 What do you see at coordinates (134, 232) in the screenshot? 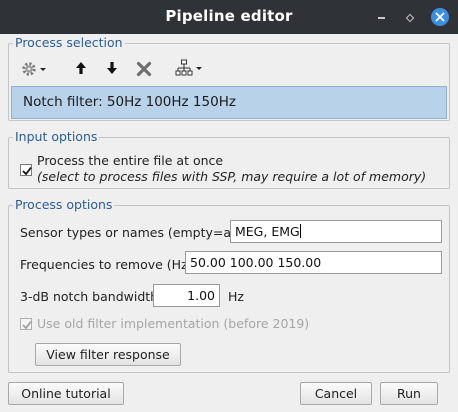
I see `sensor-types-label: Sensor types or names (empty=all):` at bounding box center [134, 232].